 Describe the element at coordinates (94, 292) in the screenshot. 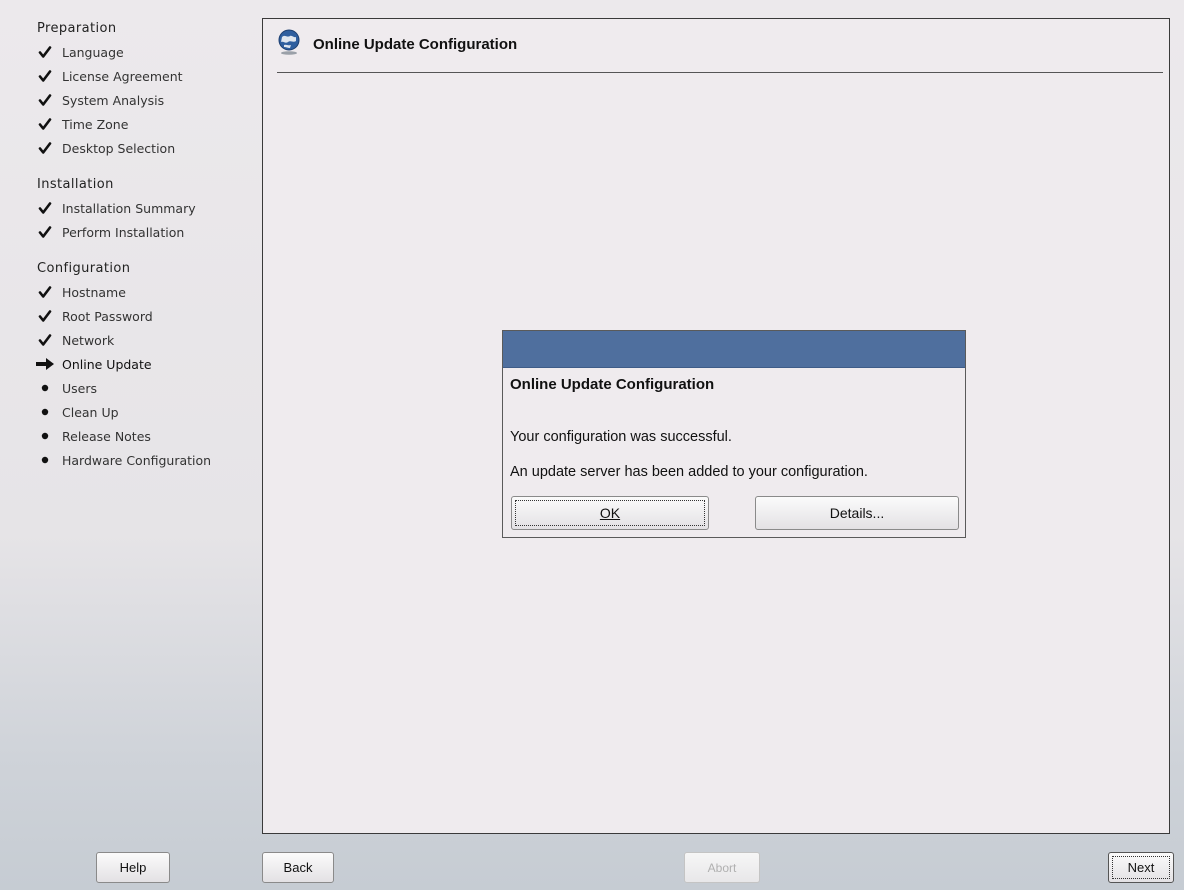

I see `step-label: Hostname` at that location.